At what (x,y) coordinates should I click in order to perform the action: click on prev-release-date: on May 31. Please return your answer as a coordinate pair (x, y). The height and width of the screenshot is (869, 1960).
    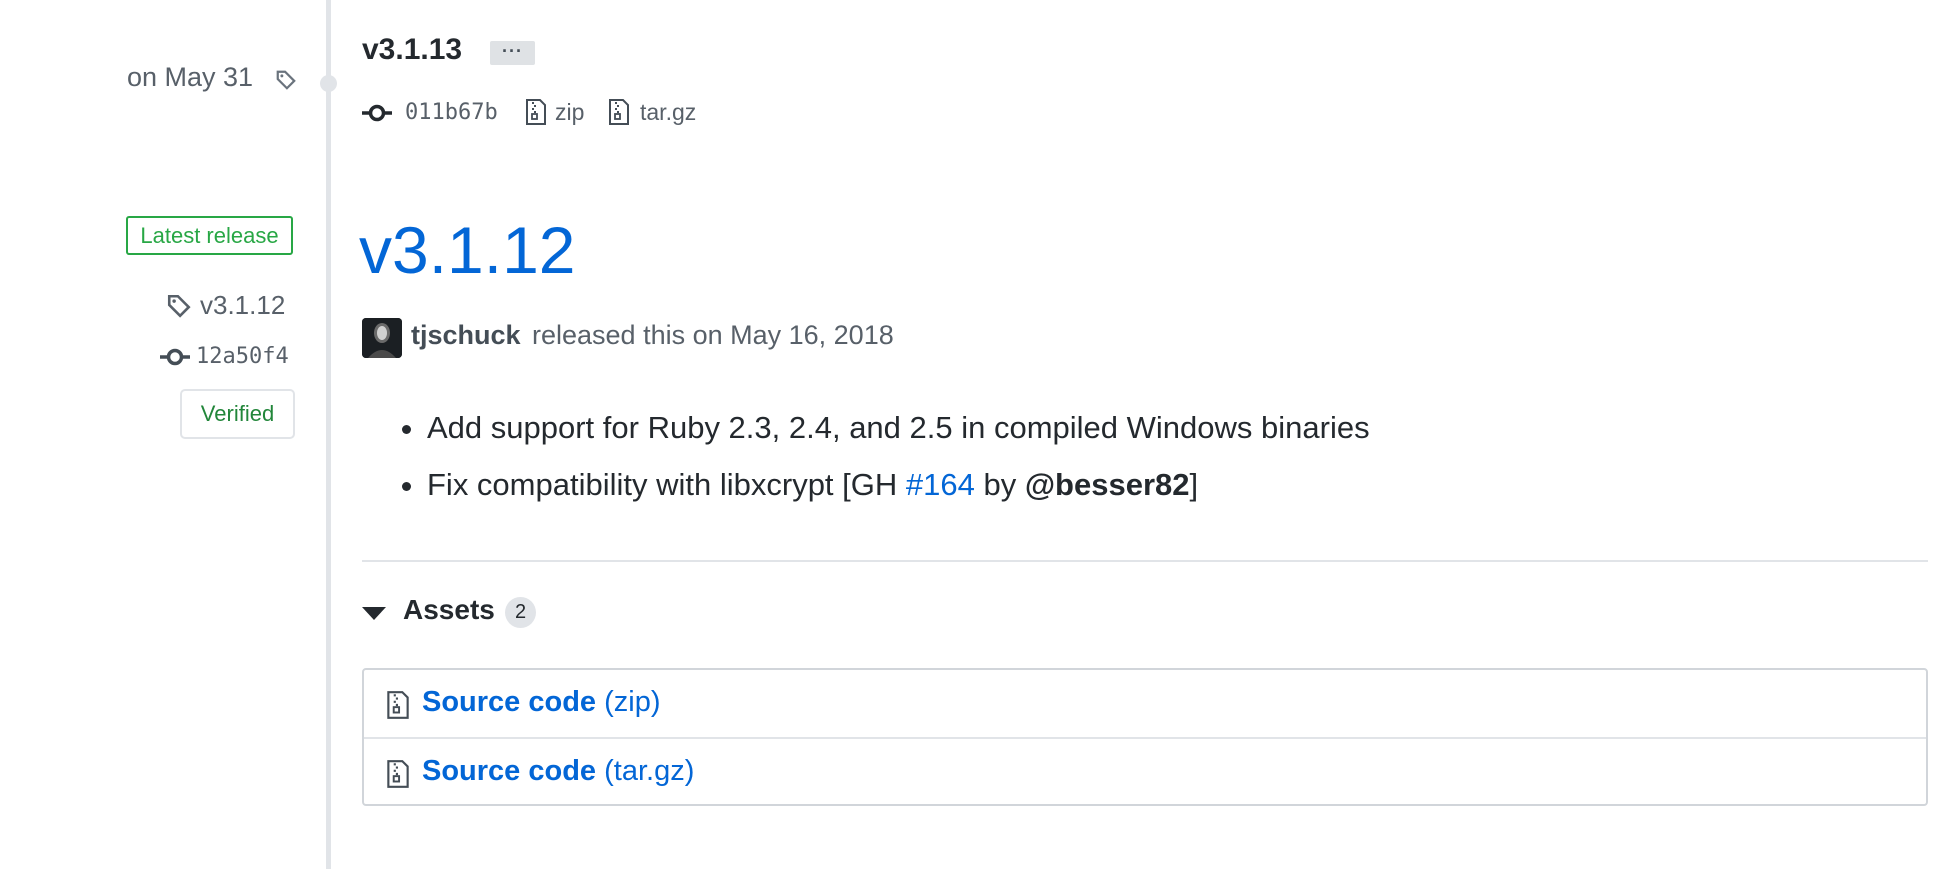
    Looking at the image, I should click on (190, 77).